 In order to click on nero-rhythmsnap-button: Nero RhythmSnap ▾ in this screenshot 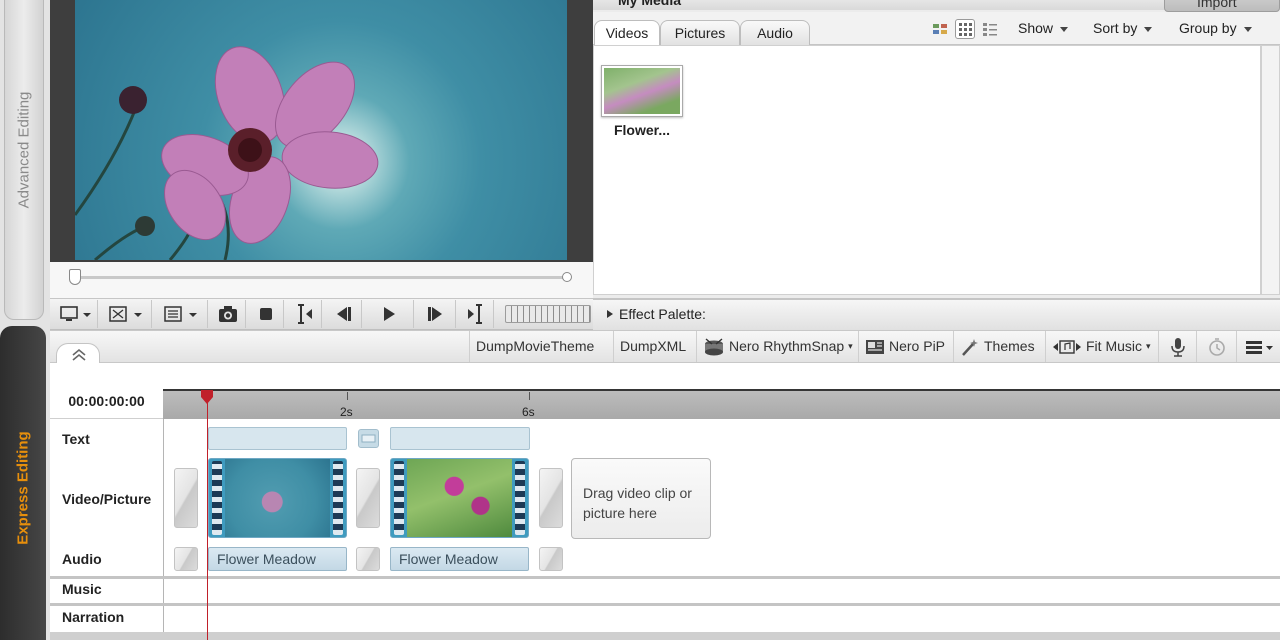, I will do `click(777, 346)`.